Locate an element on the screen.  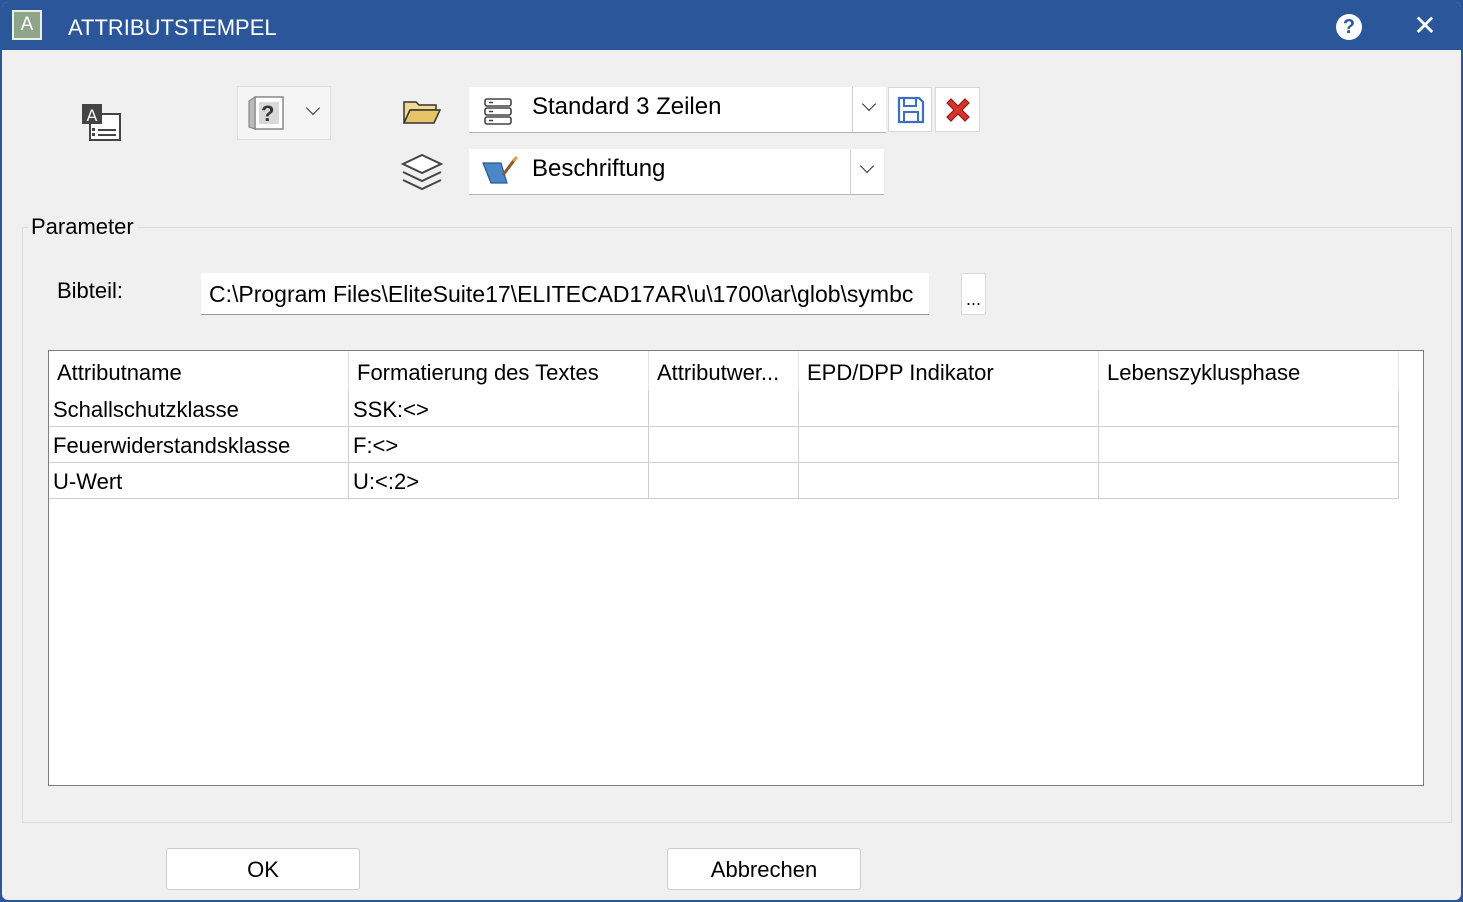
column-header-epd-dpp: EPD/DPP Indikator is located at coordinates (949, 371).